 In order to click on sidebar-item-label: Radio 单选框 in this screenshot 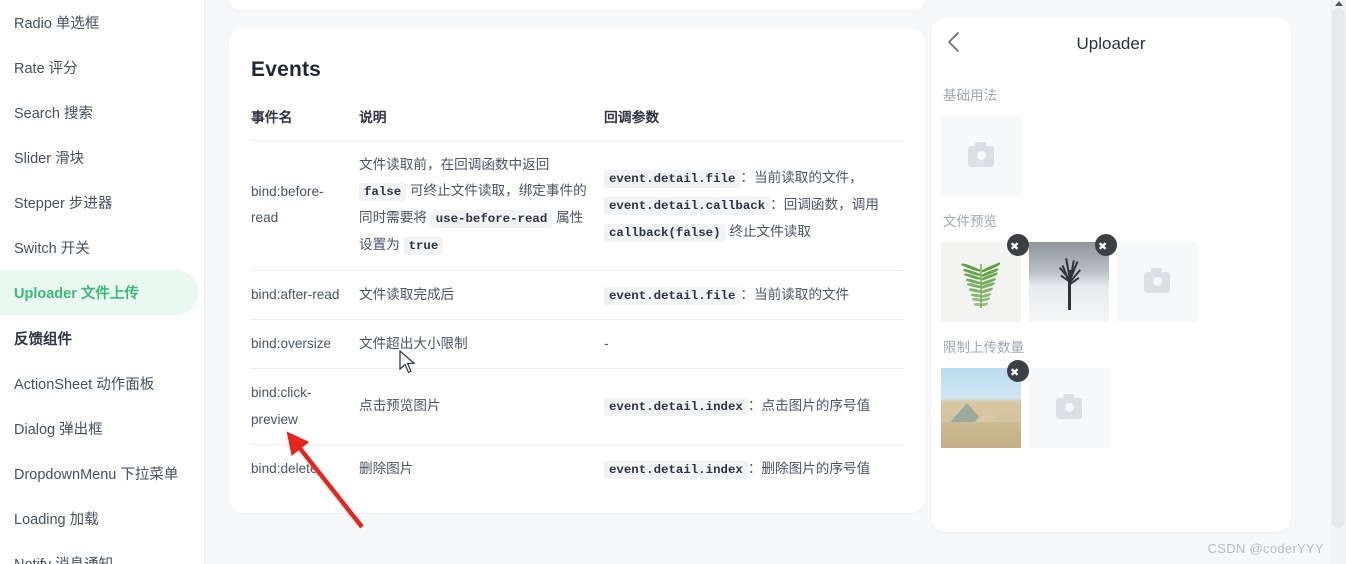, I will do `click(57, 24)`.